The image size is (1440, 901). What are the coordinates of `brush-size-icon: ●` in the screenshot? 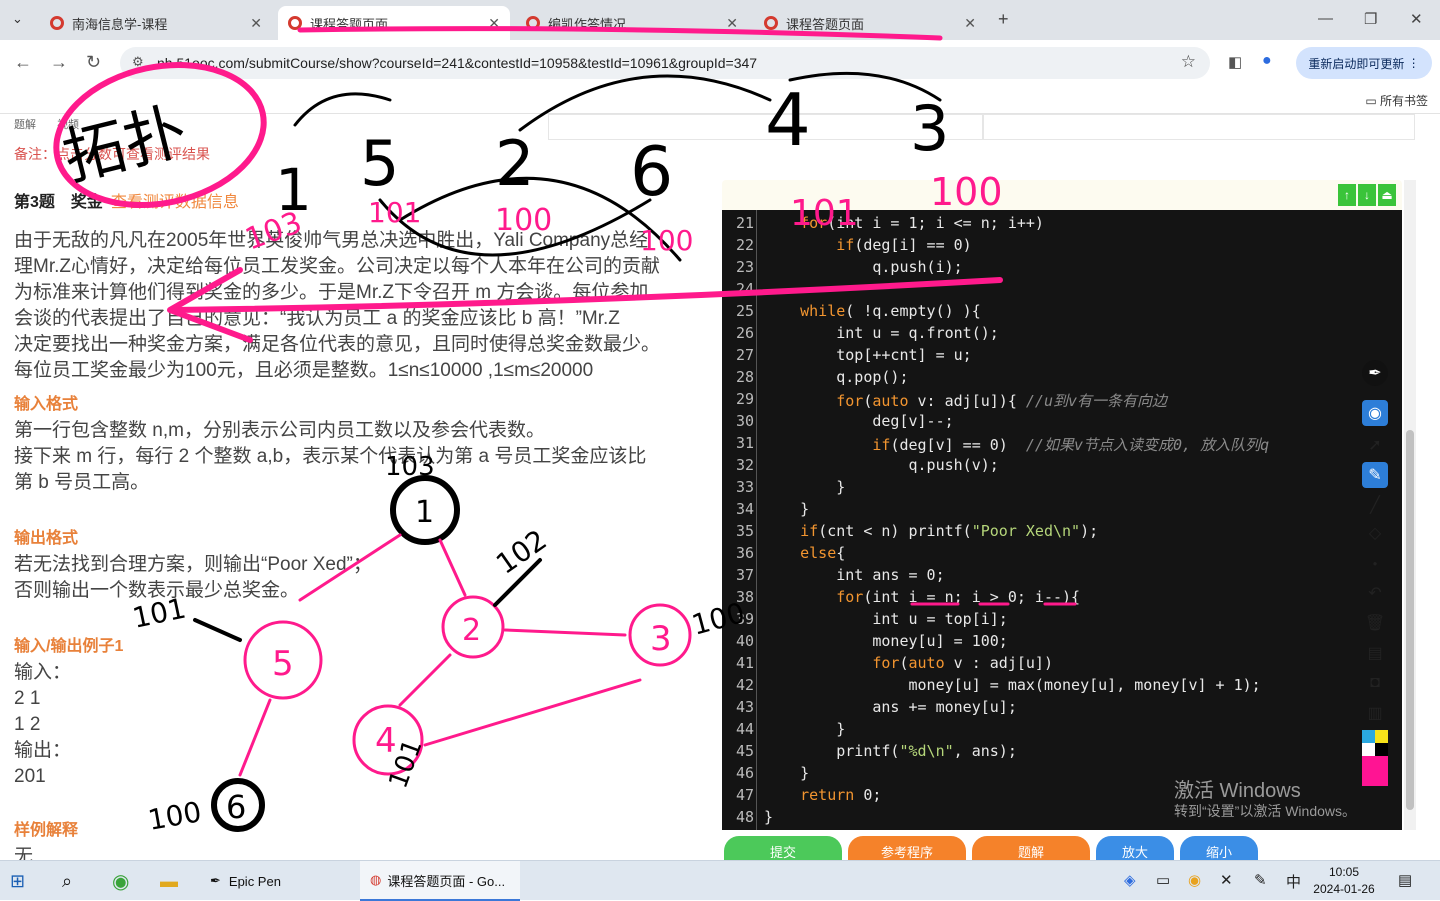 It's located at (1375, 563).